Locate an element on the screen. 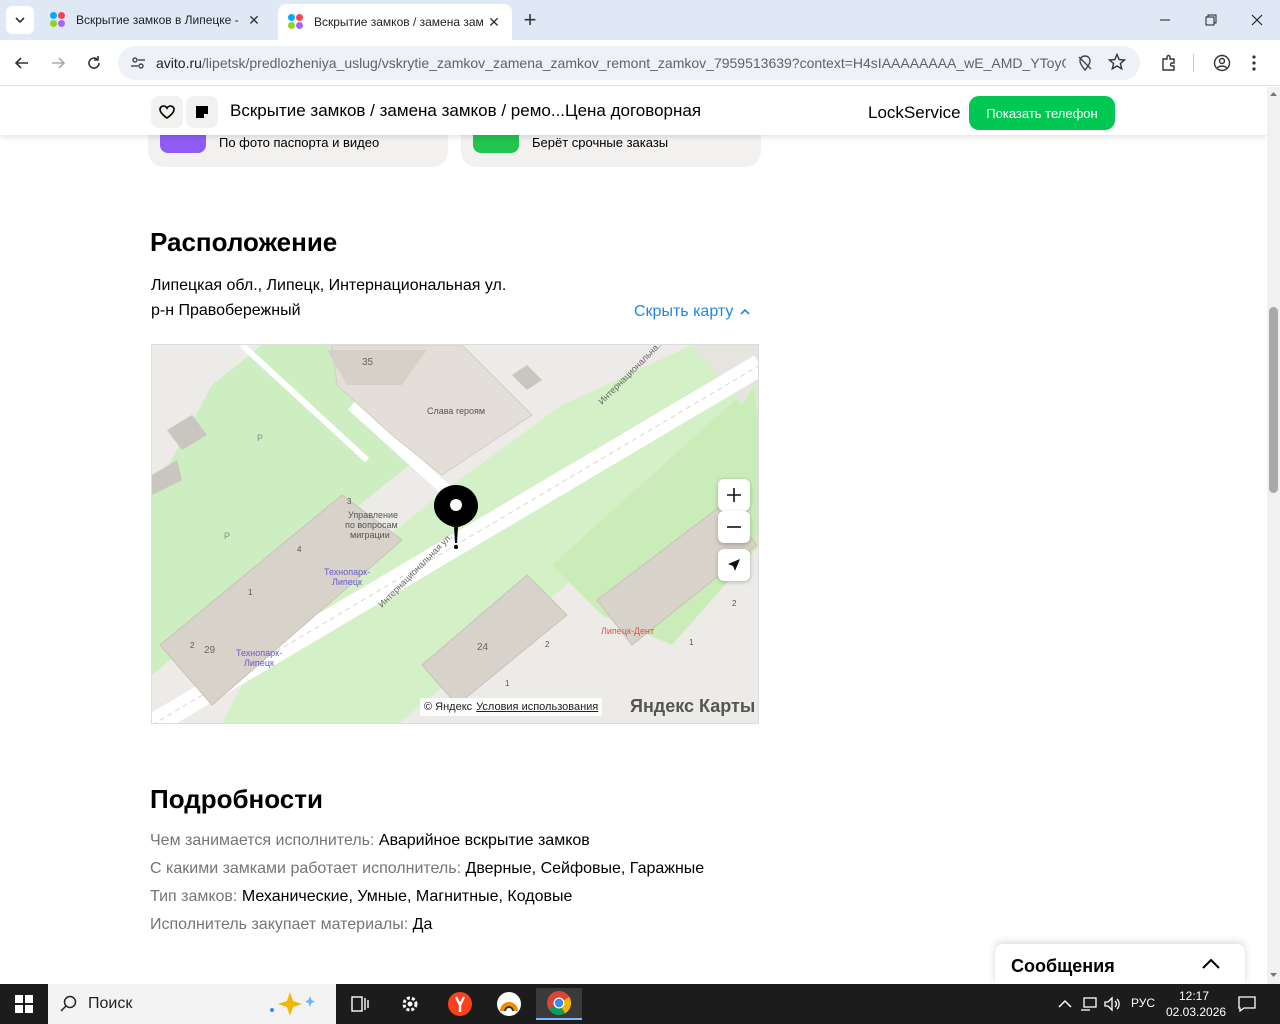 The image size is (1280, 1024). detail-row: Исполнитель закупает материалы: Да is located at coordinates (291, 925).